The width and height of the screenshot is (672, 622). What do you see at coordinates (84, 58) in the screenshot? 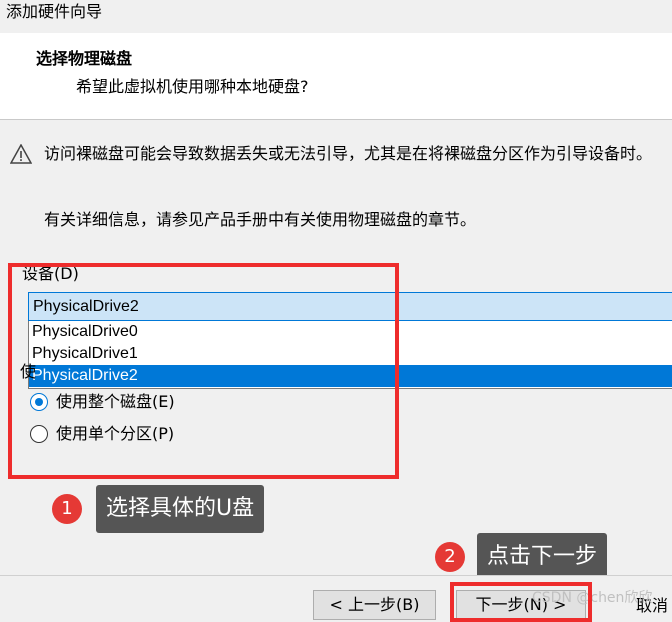
I see `page-title: 选择物理磁盘` at bounding box center [84, 58].